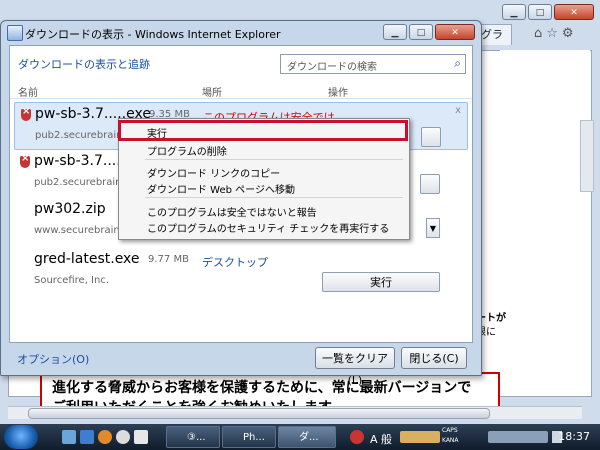 The image size is (600, 450). I want to click on browser-tool-icons: ⌂☆⚙, so click(564, 35).